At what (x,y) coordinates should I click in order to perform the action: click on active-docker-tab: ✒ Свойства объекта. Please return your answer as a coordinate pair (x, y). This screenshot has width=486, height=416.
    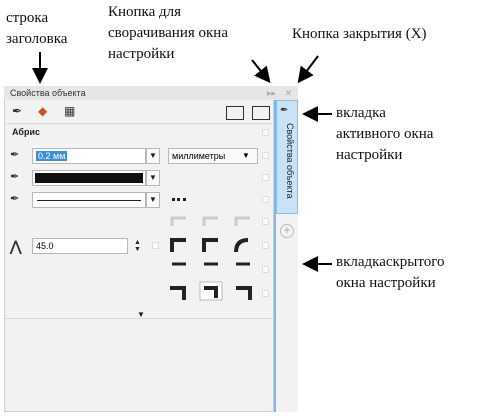
    Looking at the image, I should click on (287, 157).